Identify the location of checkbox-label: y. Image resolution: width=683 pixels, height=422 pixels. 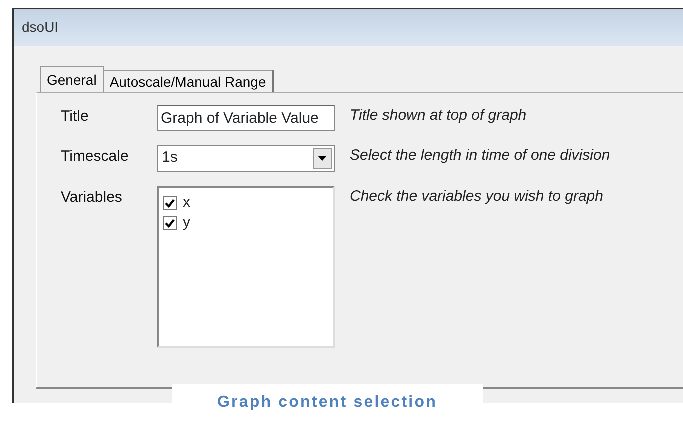
(186, 223).